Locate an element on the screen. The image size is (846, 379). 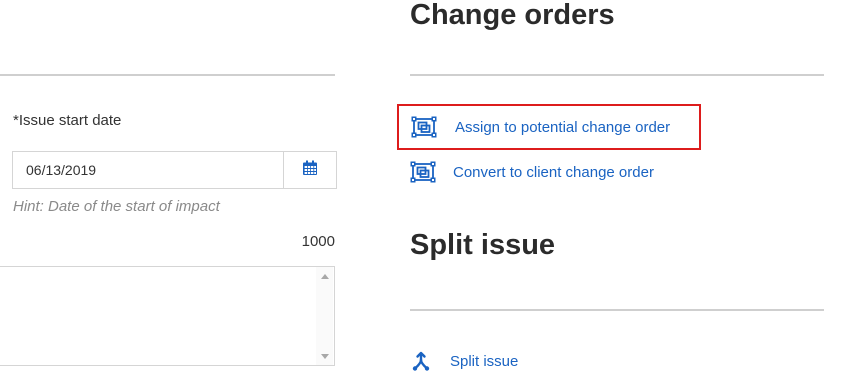
calendar-button is located at coordinates (310, 170).